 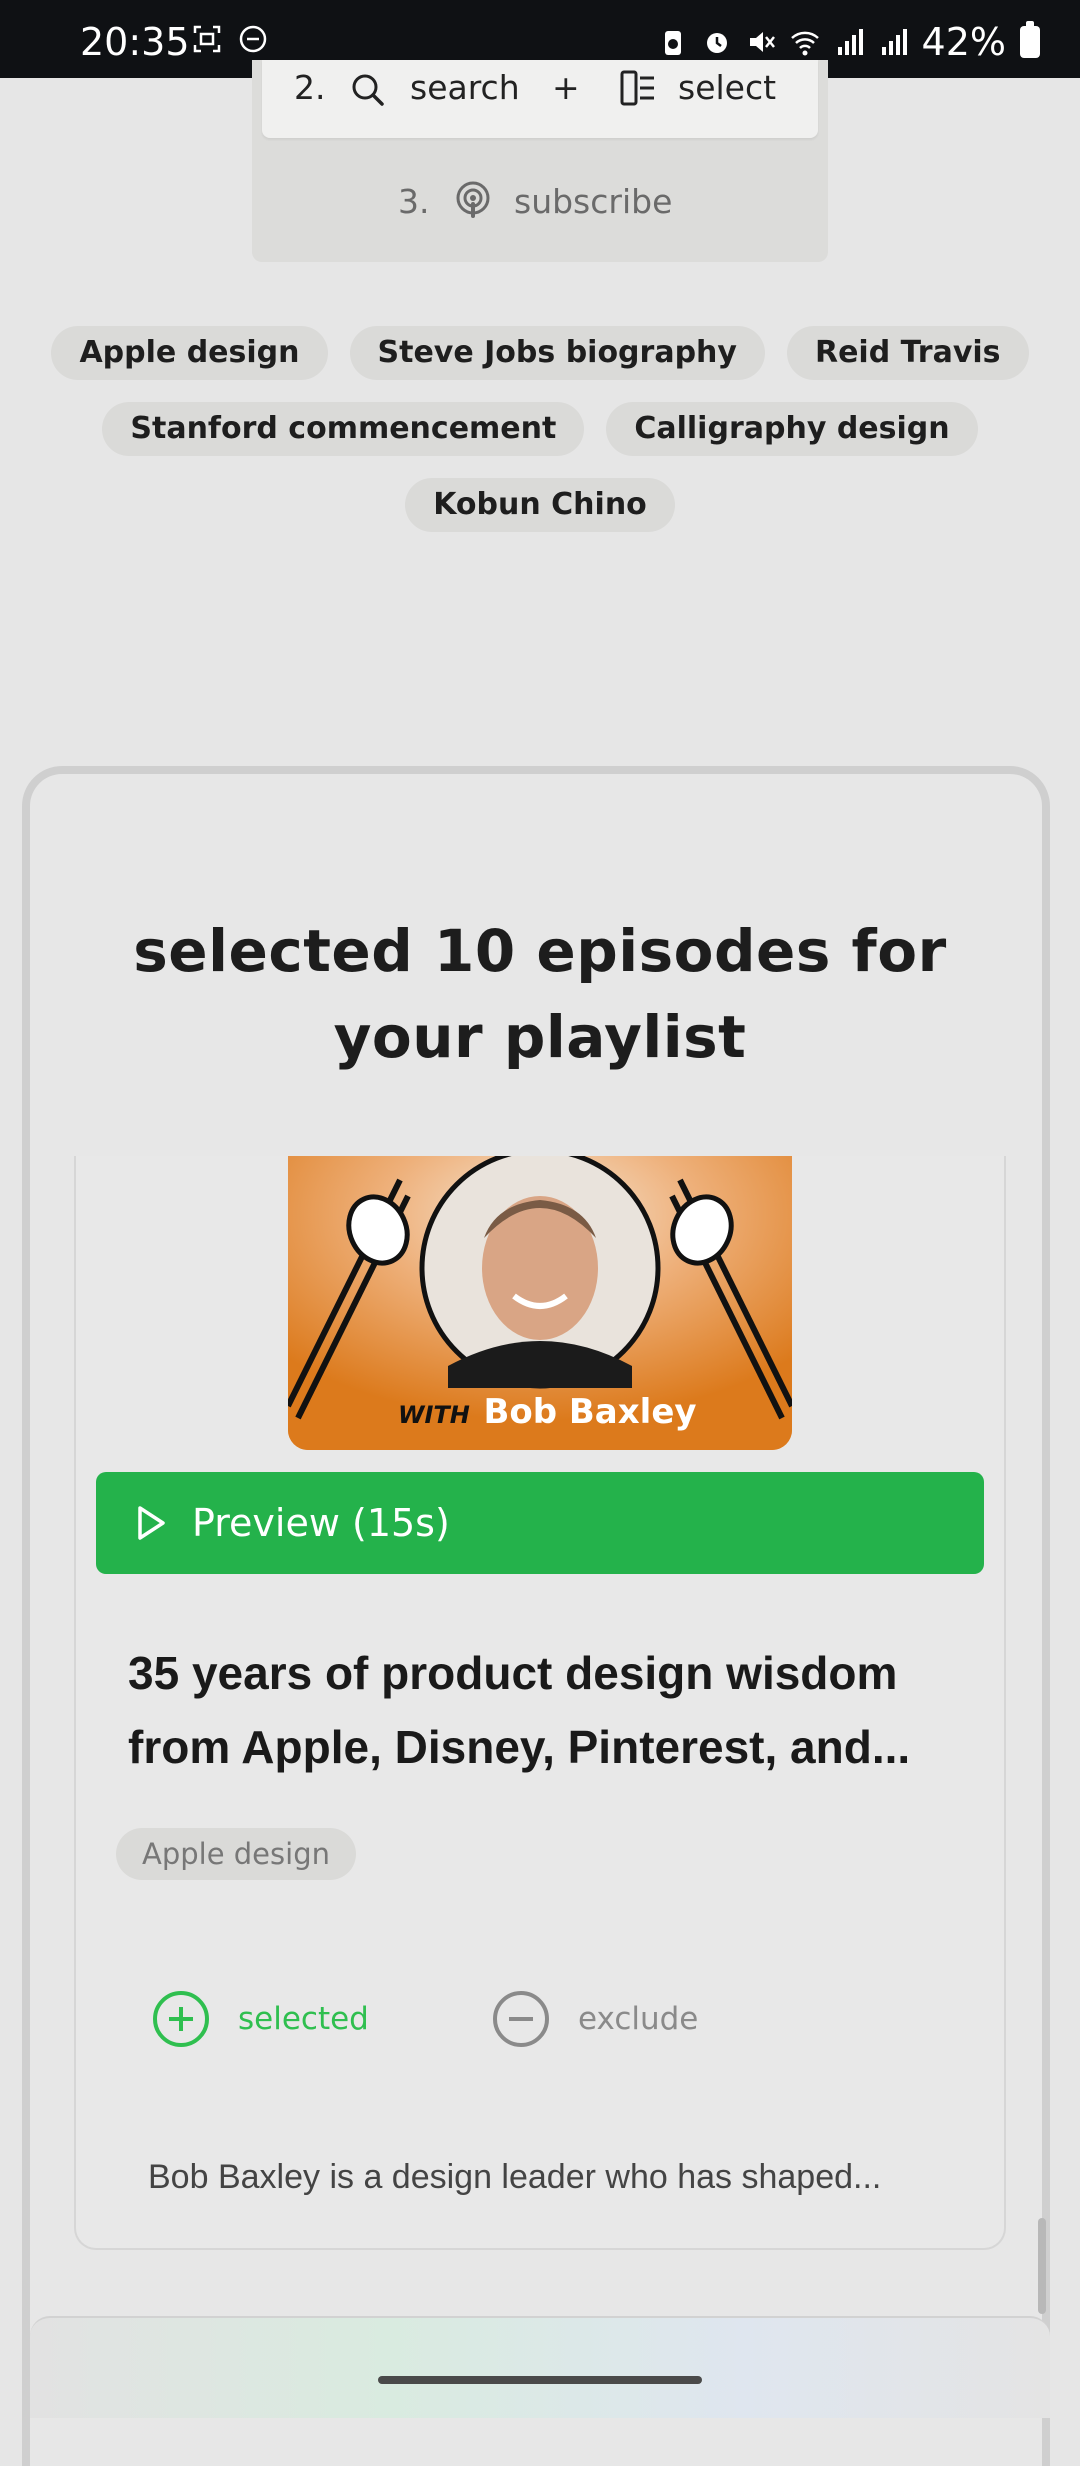 What do you see at coordinates (672, 43) in the screenshot?
I see `battery-saver-icon` at bounding box center [672, 43].